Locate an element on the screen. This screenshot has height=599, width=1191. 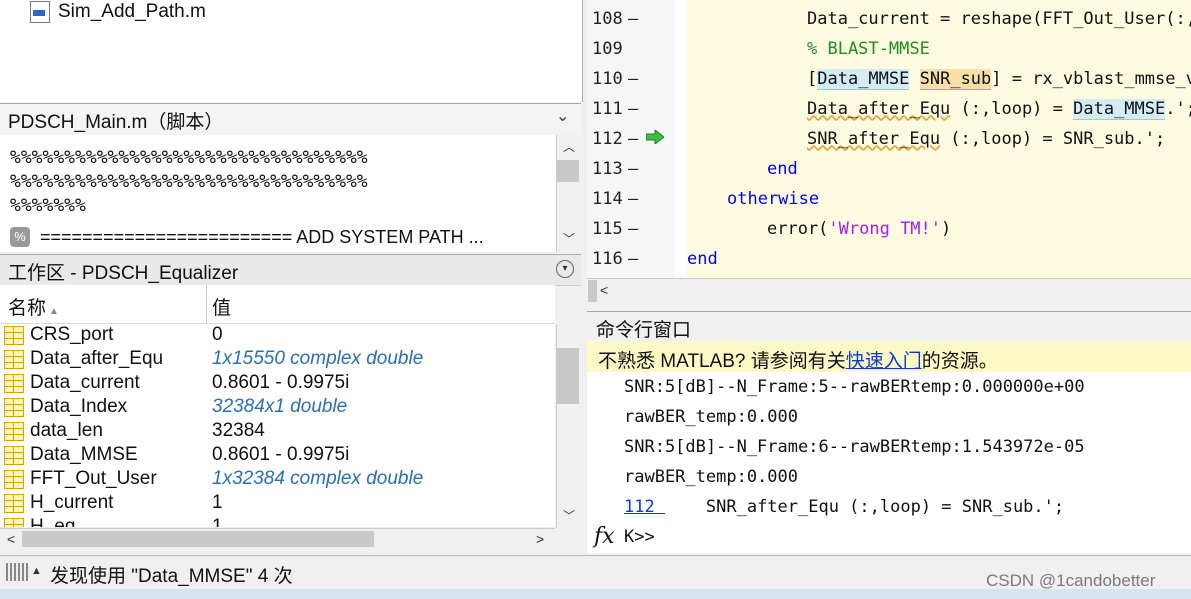
column-name-header: 名称 ▲ is located at coordinates (33, 306).